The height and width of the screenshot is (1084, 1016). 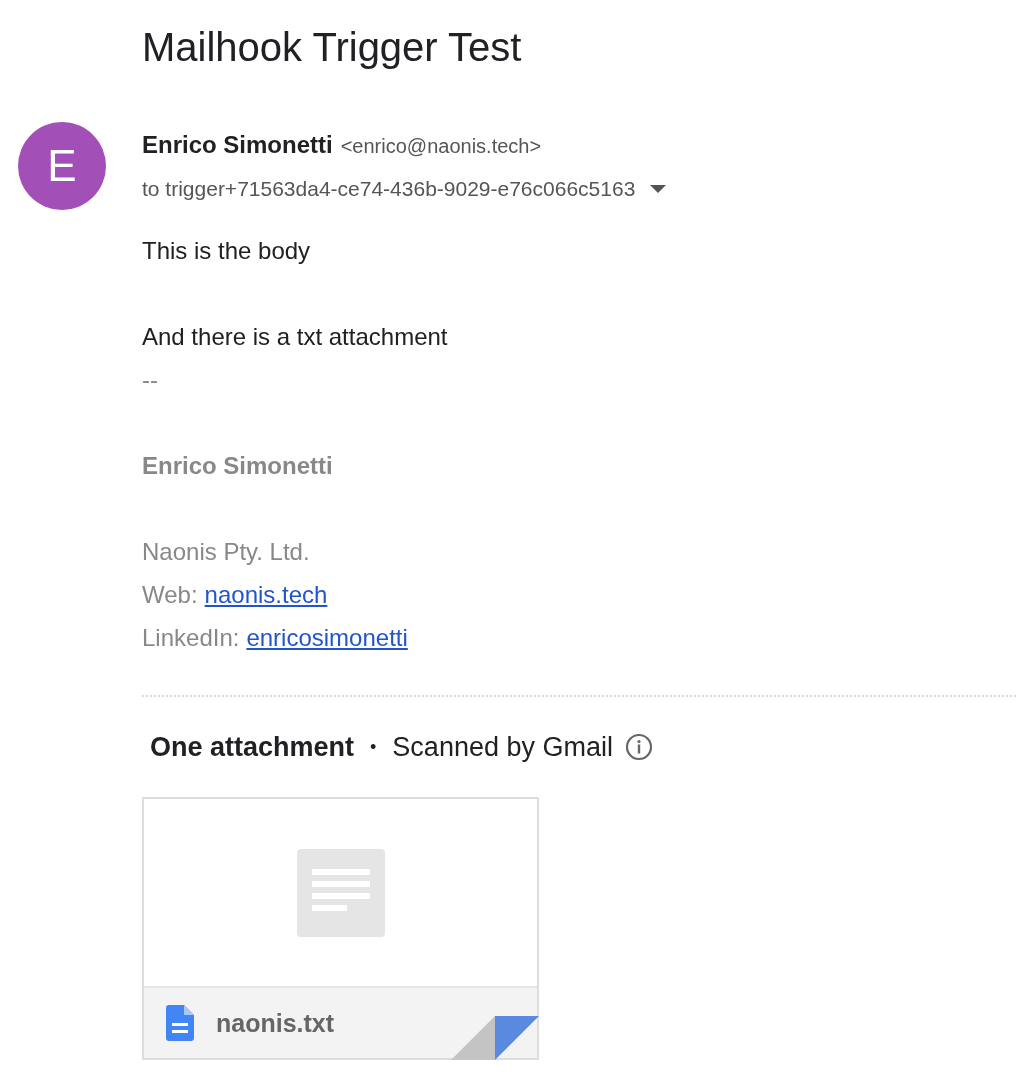 I want to click on details-dropdown, so click(x=658, y=189).